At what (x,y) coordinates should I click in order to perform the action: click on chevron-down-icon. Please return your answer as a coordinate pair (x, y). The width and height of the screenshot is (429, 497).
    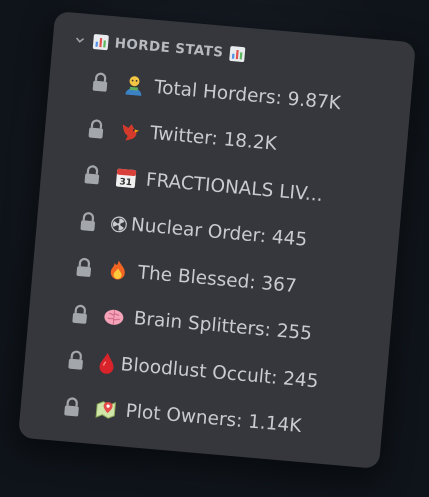
    Looking at the image, I should click on (79, 40).